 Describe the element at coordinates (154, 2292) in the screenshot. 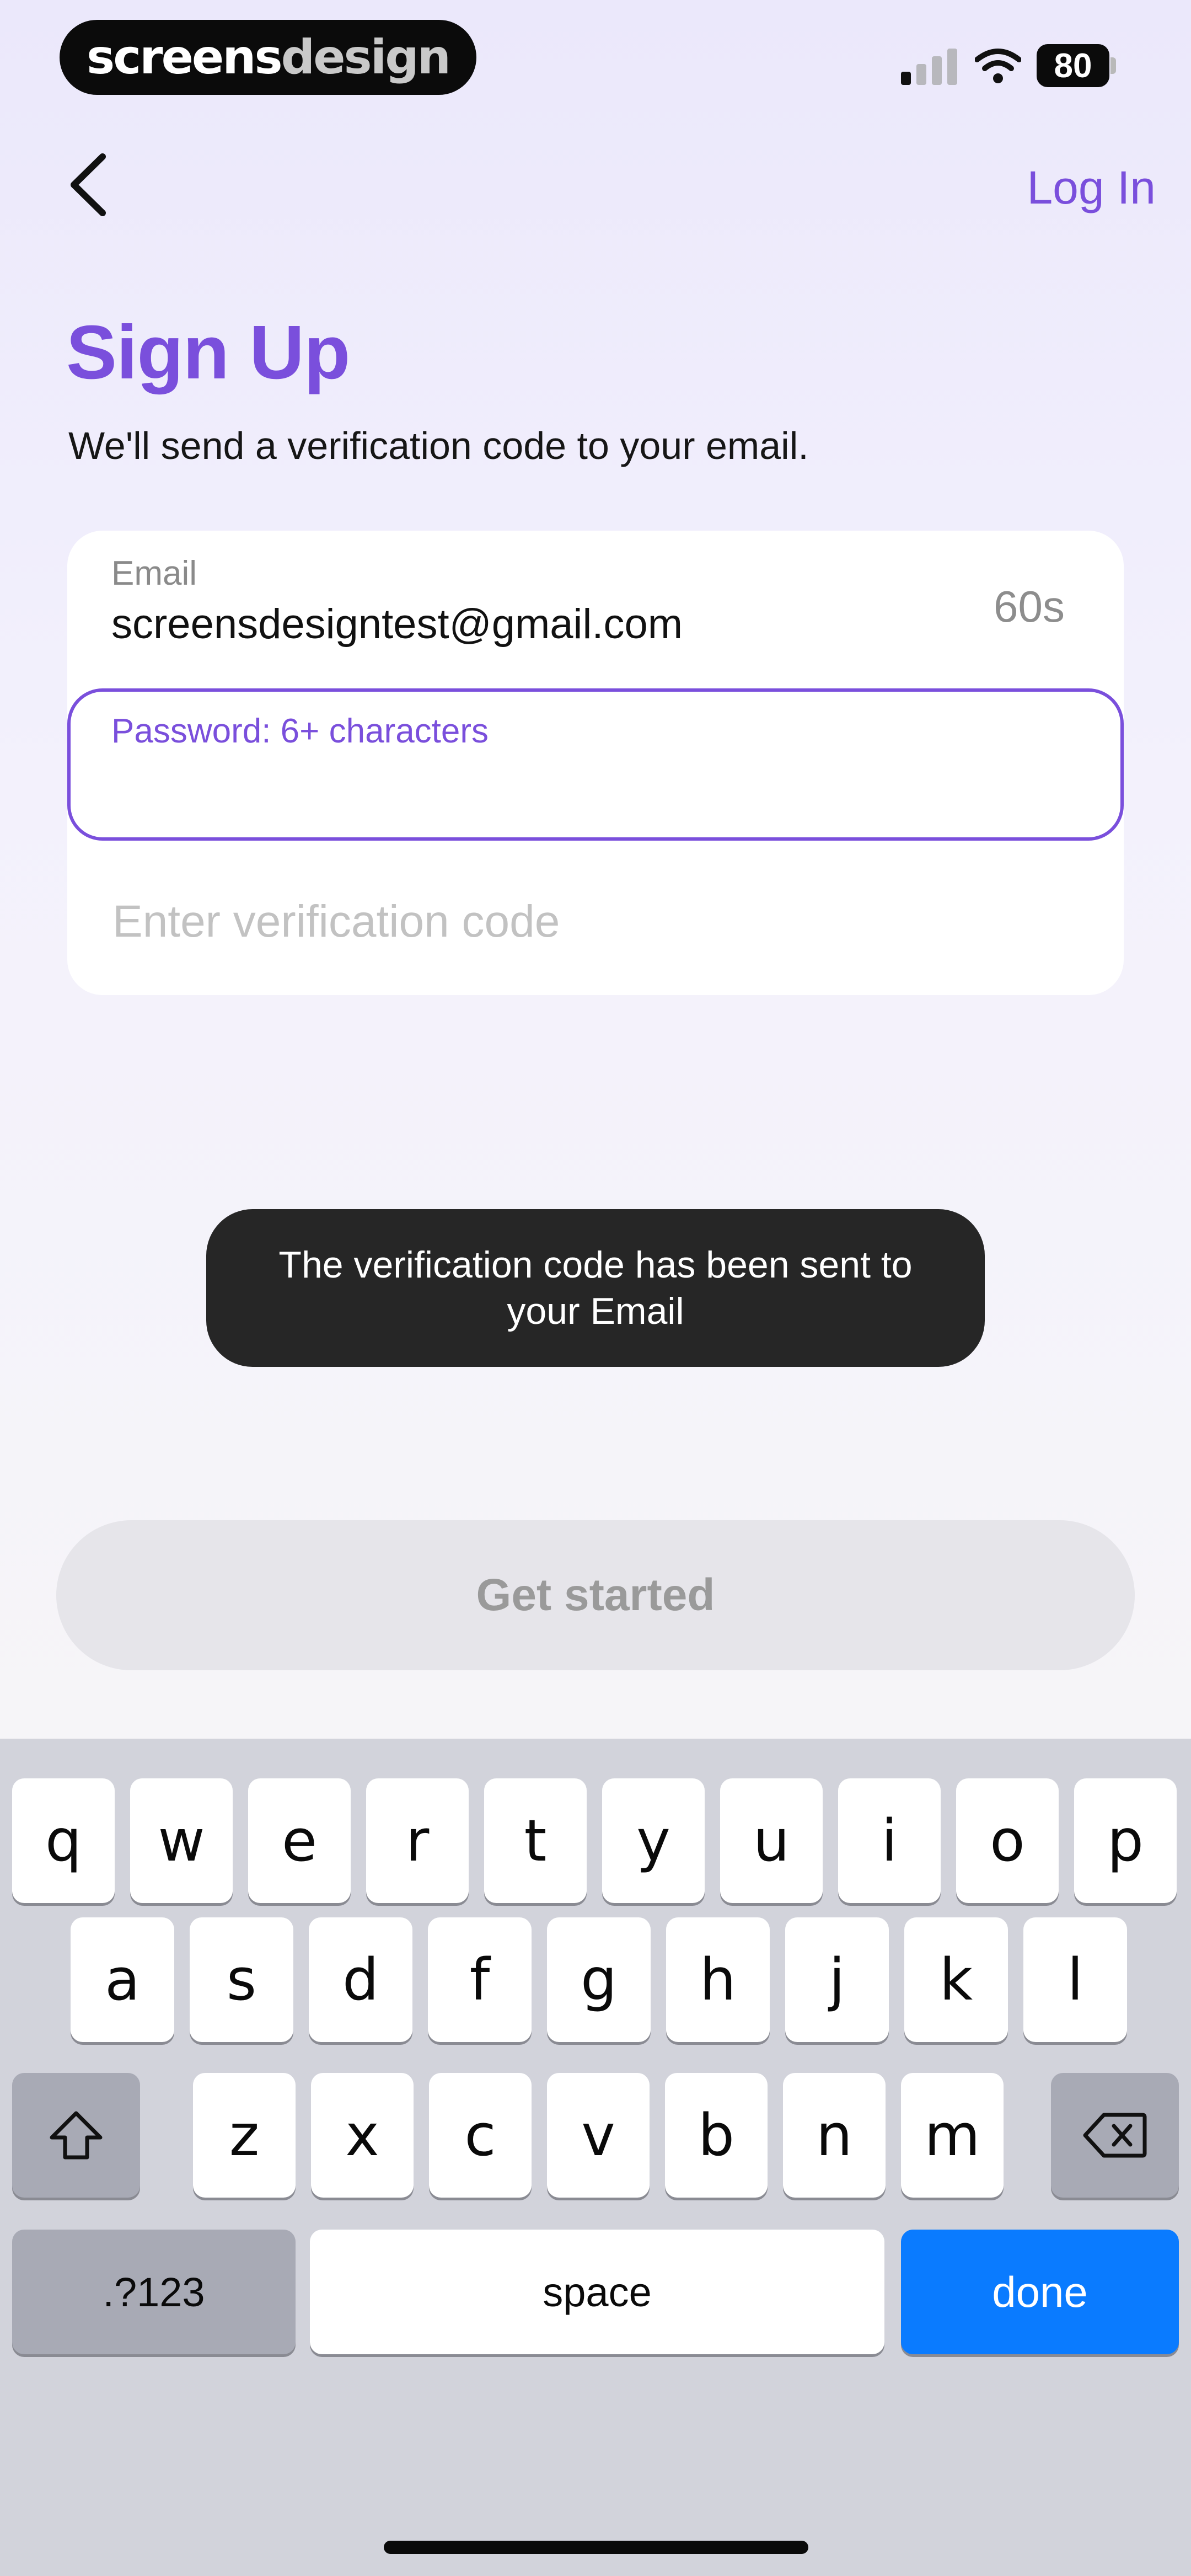

I see `numbers-key: .?123` at that location.